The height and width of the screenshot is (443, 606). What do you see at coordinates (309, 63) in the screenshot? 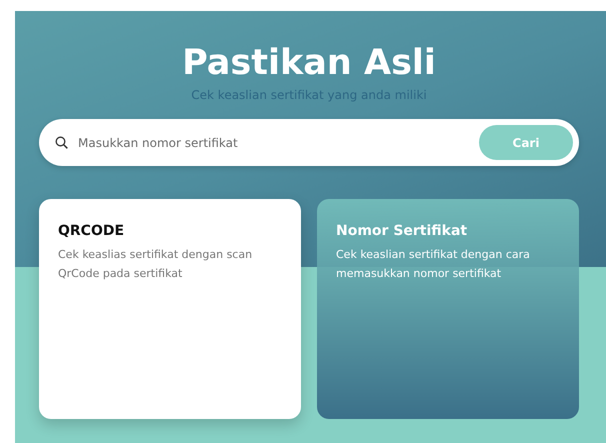
I see `page-title: Pastikan Asli` at bounding box center [309, 63].